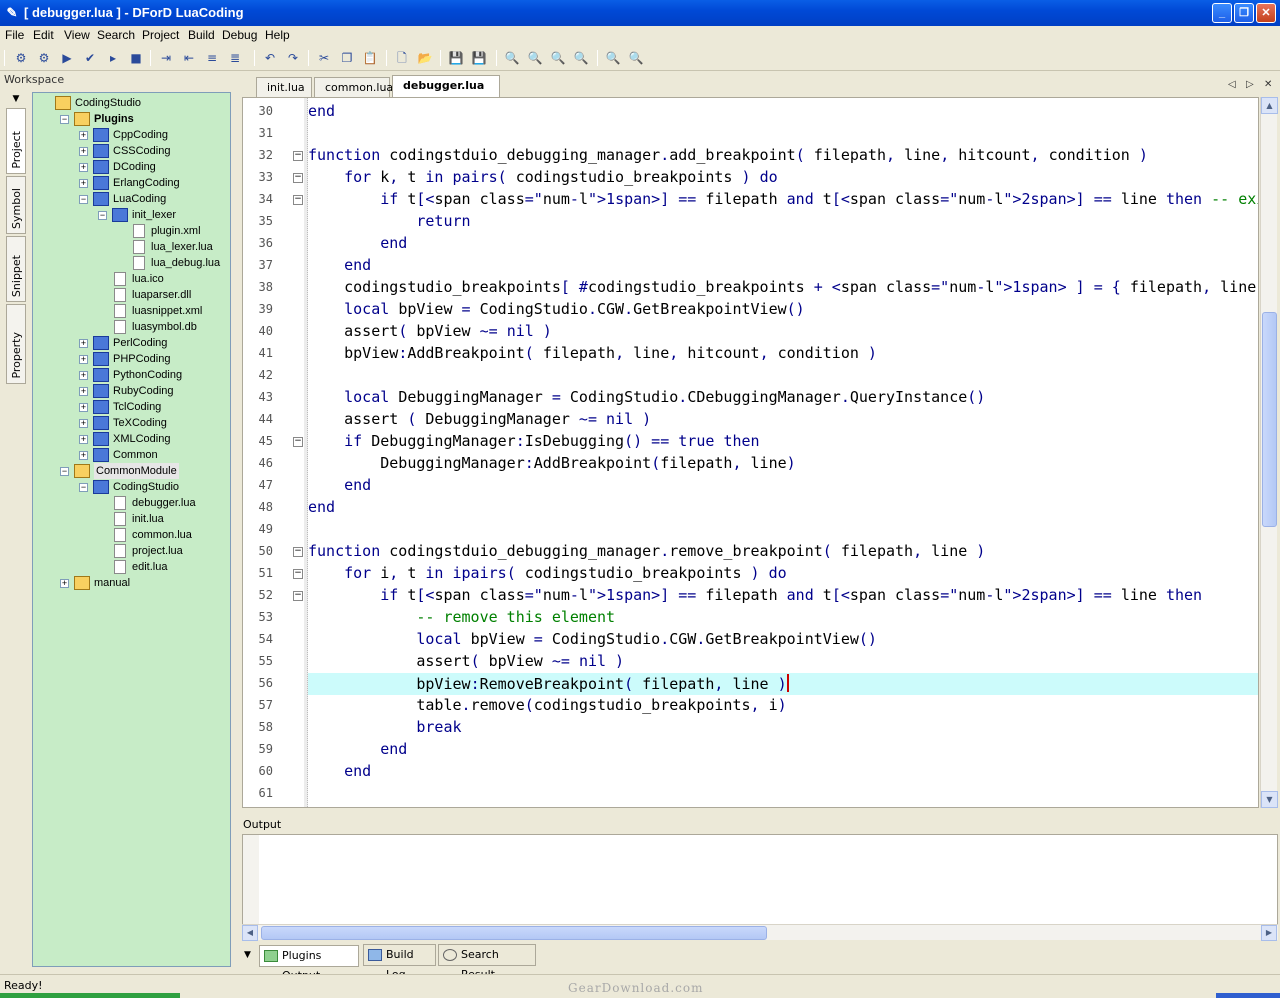  I want to click on cut-icon: ✂, so click(324, 58).